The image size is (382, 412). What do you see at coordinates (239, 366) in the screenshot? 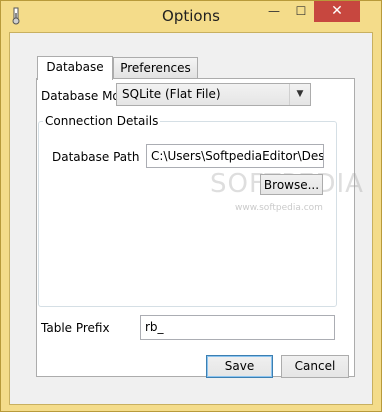
I see `save-button: Save` at bounding box center [239, 366].